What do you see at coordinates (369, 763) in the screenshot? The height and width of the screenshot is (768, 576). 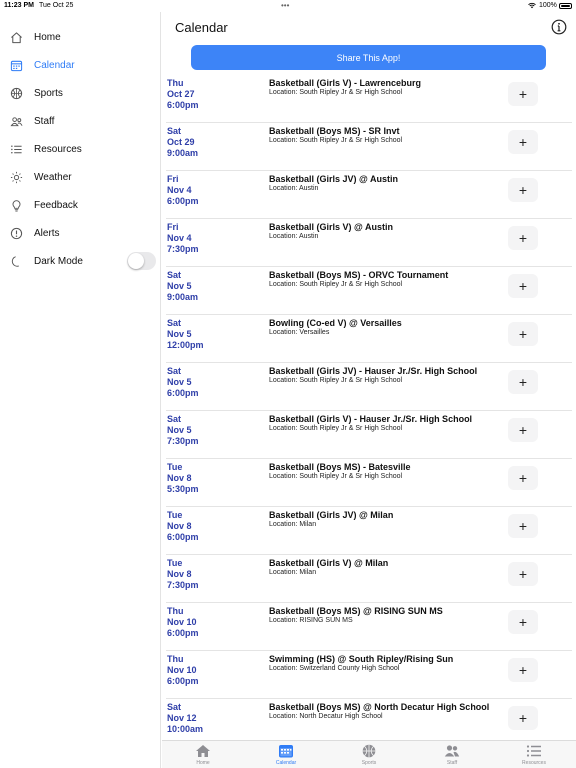 I see `tab-label: Sports` at bounding box center [369, 763].